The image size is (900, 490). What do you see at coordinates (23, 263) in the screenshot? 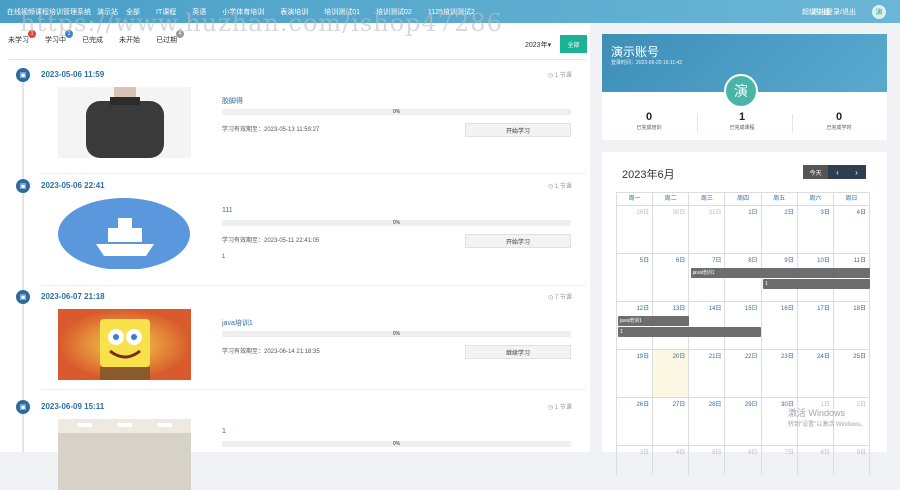
I see `timeline-line` at bounding box center [23, 263].